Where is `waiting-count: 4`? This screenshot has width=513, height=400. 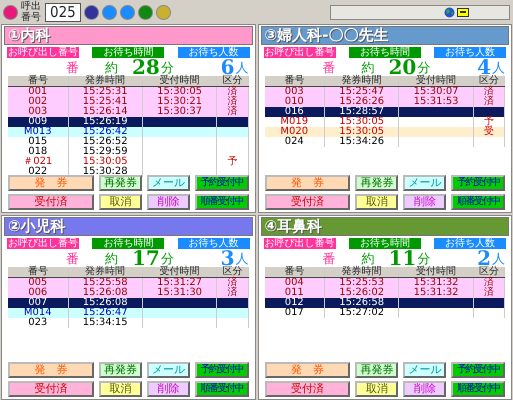
waiting-count: 4 is located at coordinates (484, 67).